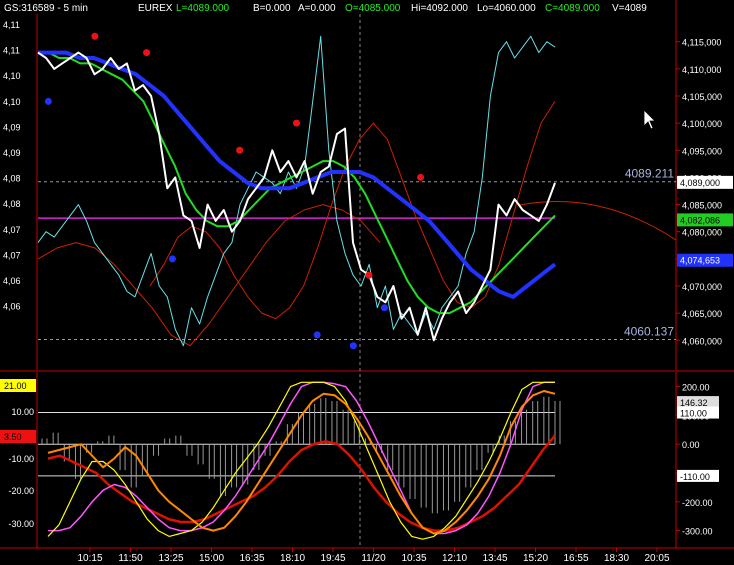 The image size is (734, 565). What do you see at coordinates (332, 558) in the screenshot?
I see `x-tick-label: 19:45` at bounding box center [332, 558].